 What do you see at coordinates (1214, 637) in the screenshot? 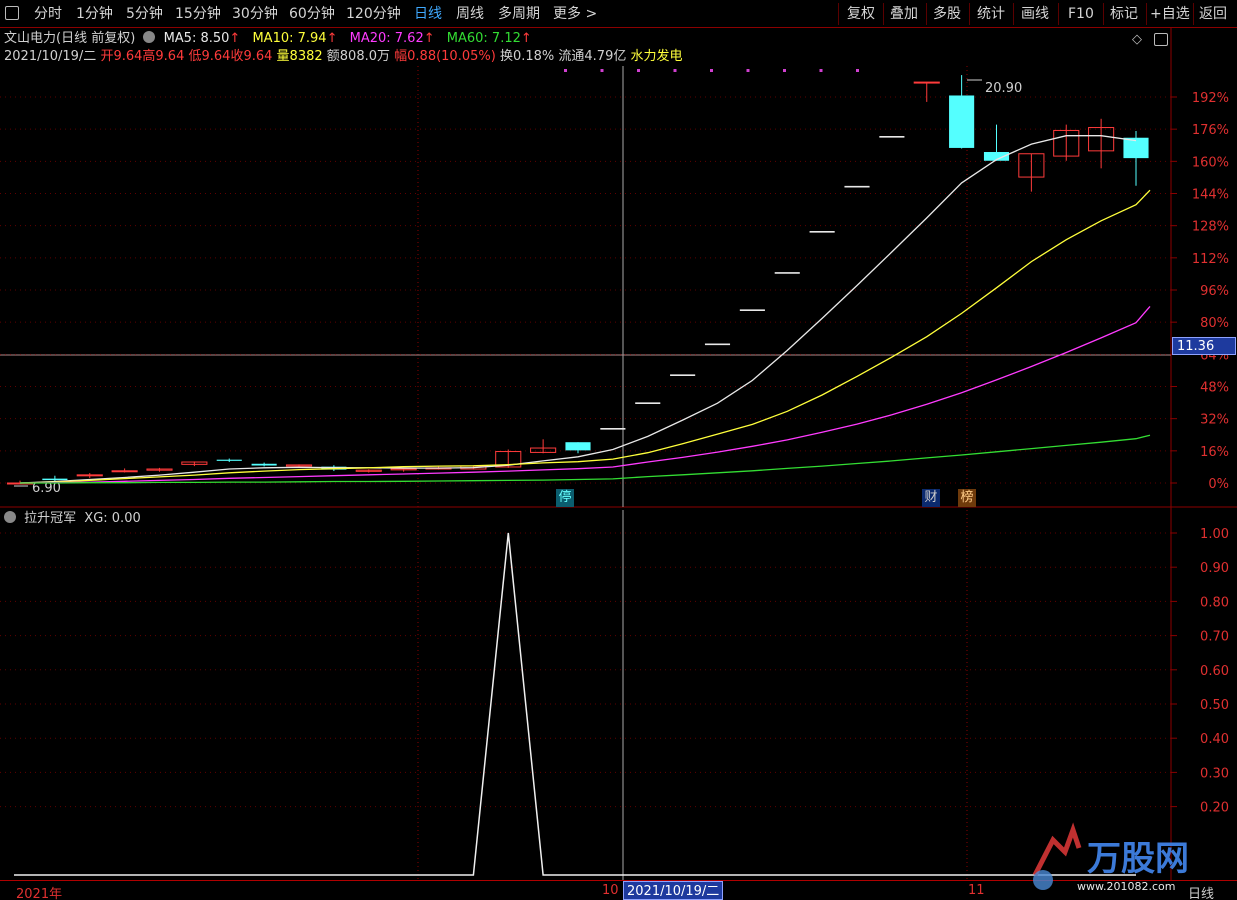
I see `indicator-y-tick-label: 0.70` at bounding box center [1214, 637].